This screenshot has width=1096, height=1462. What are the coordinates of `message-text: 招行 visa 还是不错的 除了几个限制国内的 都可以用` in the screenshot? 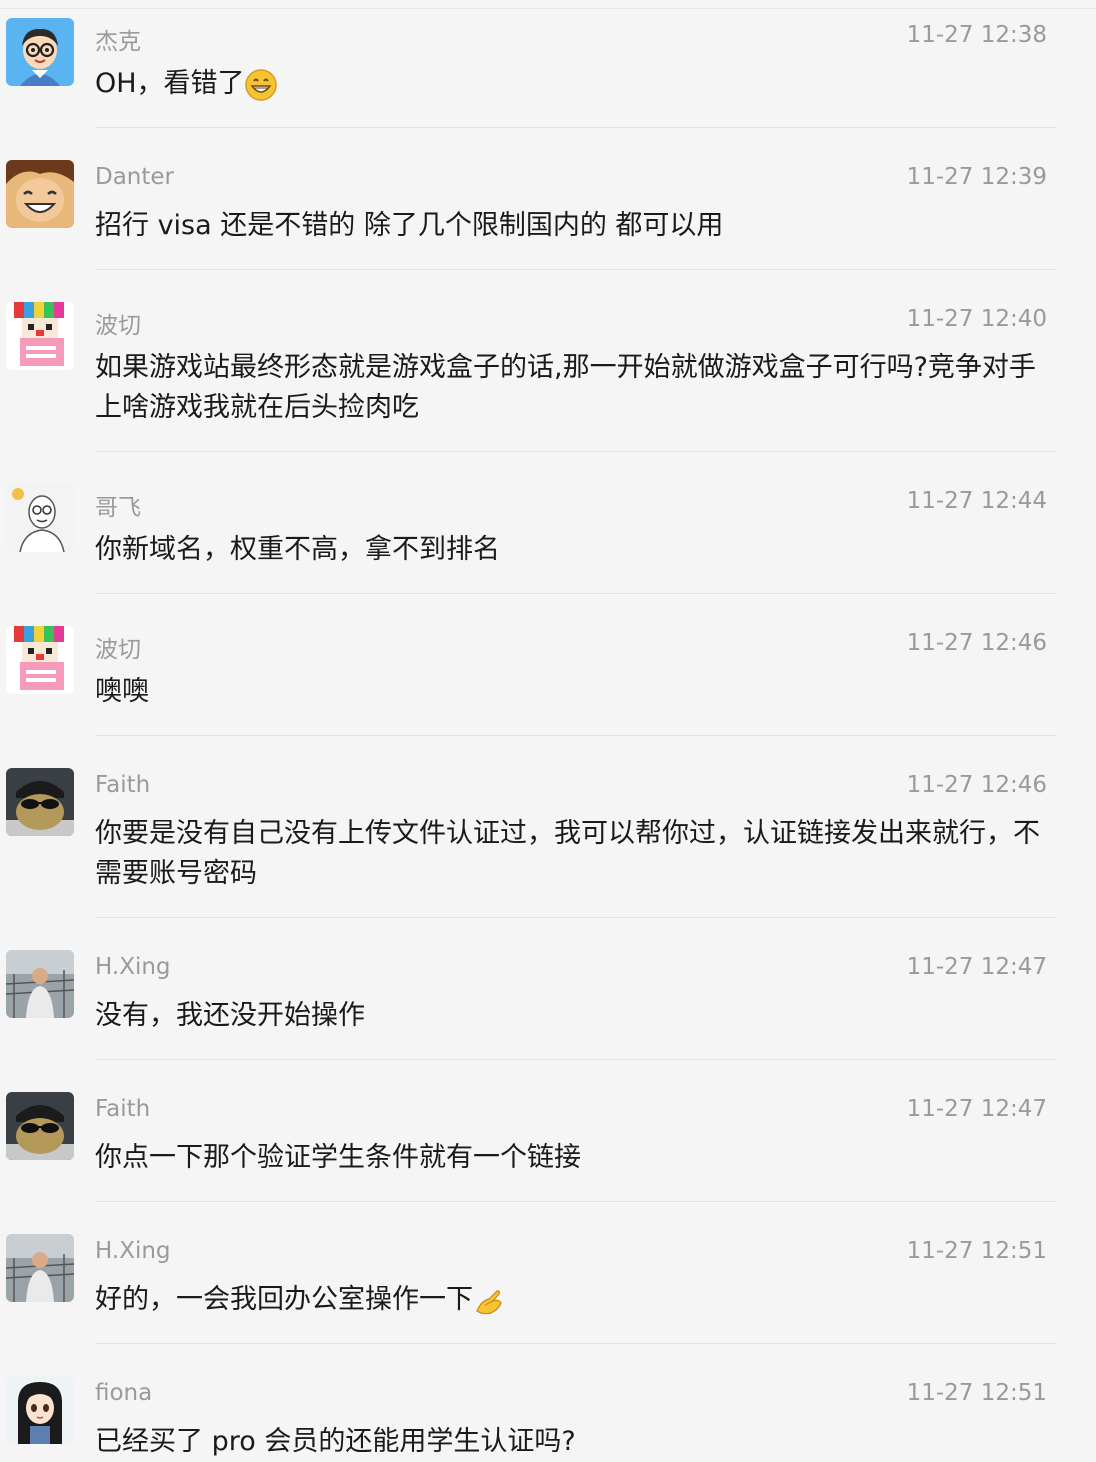 It's located at (409, 225).